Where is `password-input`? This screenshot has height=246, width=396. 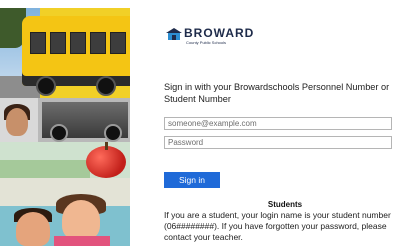 password-input is located at coordinates (278, 142).